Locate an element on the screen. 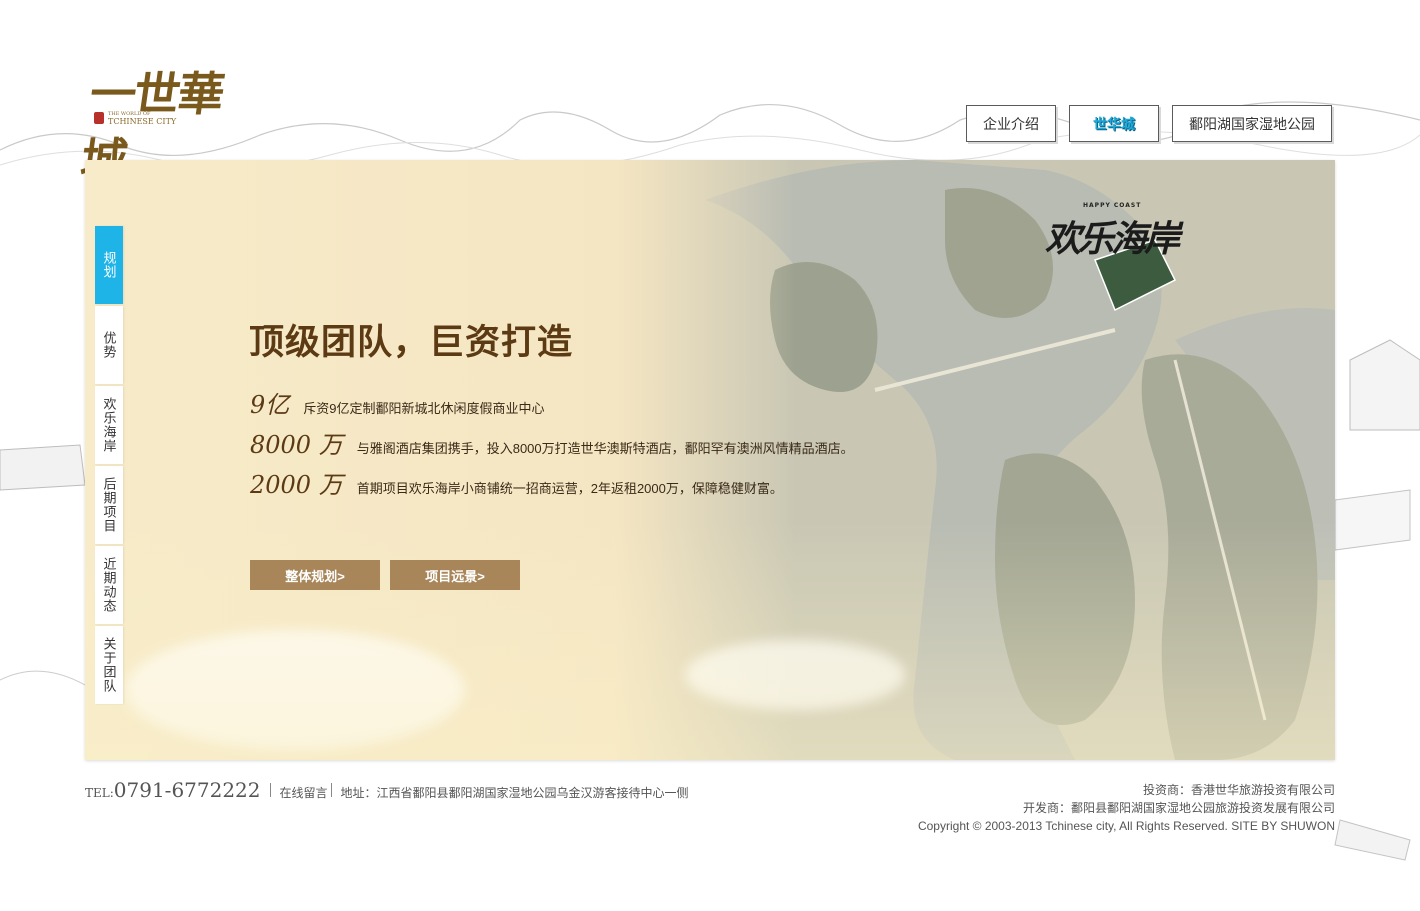 Image resolution: width=1420 pixels, height=911 pixels. project-vision-button: 项目远景> is located at coordinates (455, 575).